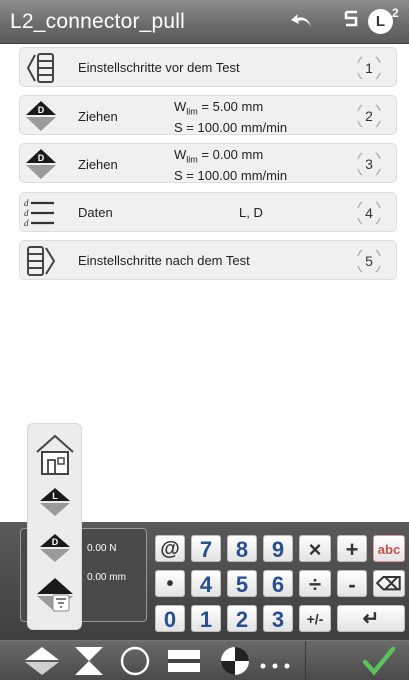 The image size is (409, 680). What do you see at coordinates (102, 548) in the screenshot?
I see `force-readout: 0.00 N` at bounding box center [102, 548].